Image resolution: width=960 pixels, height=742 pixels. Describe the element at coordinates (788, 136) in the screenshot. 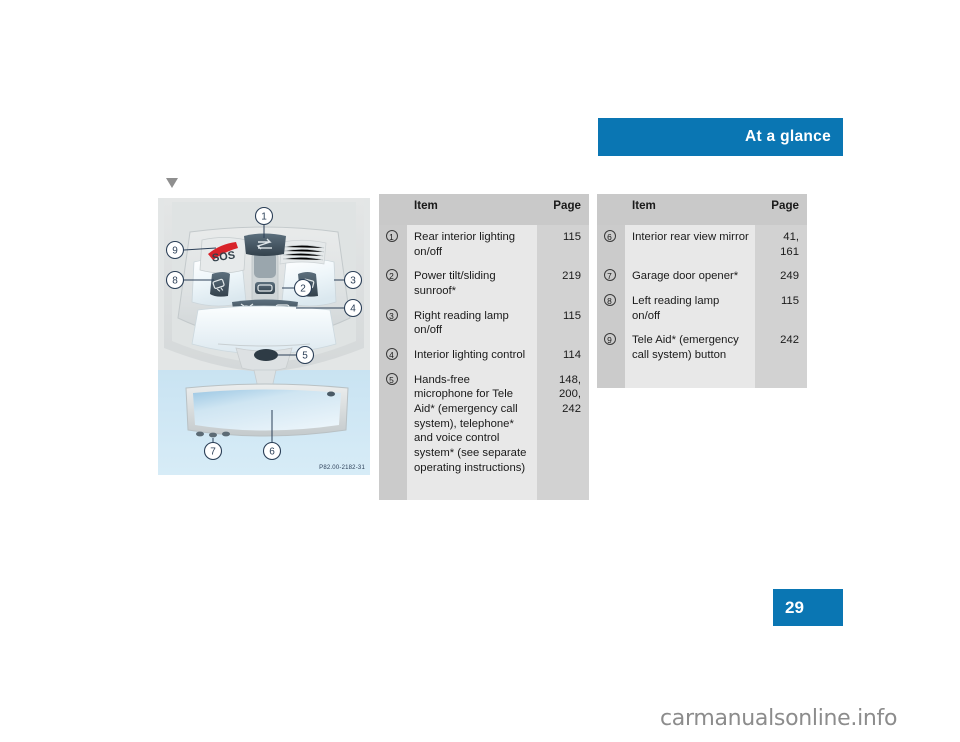

I see `section-title: At a glance` at that location.